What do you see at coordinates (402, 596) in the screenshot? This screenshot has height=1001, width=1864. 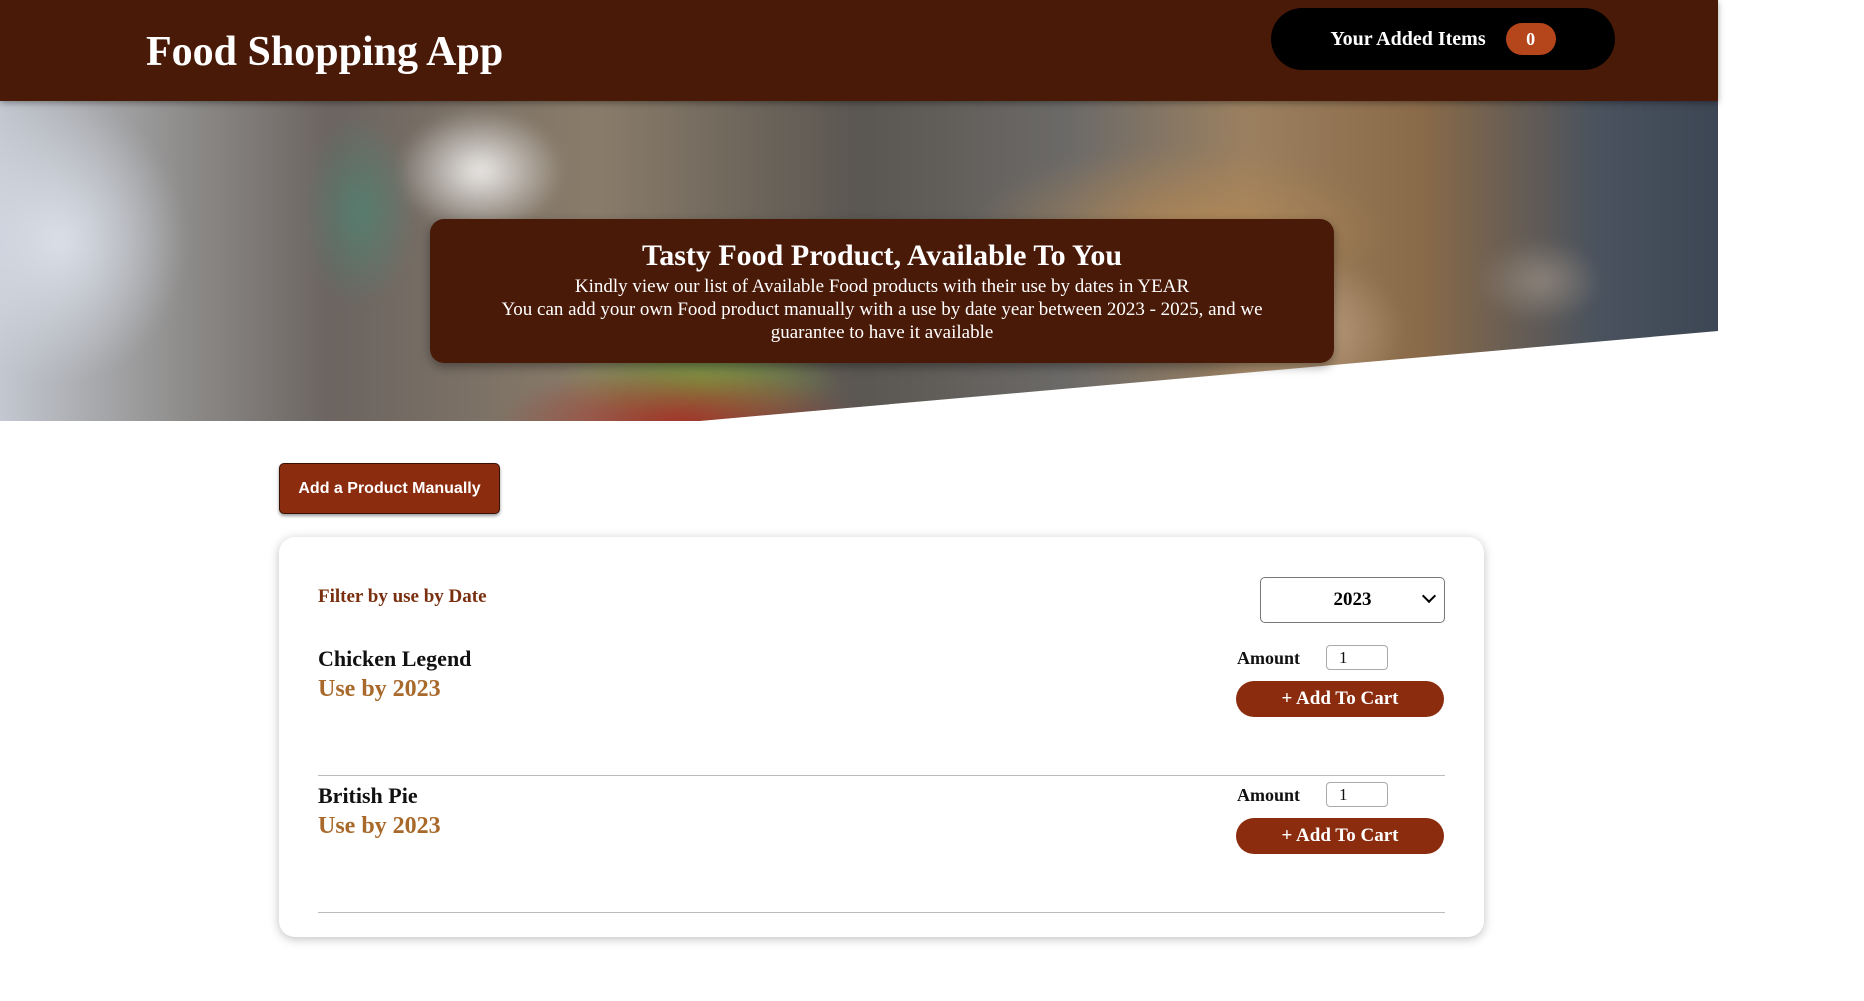 I see `filter-label: Filter by use by Date` at bounding box center [402, 596].